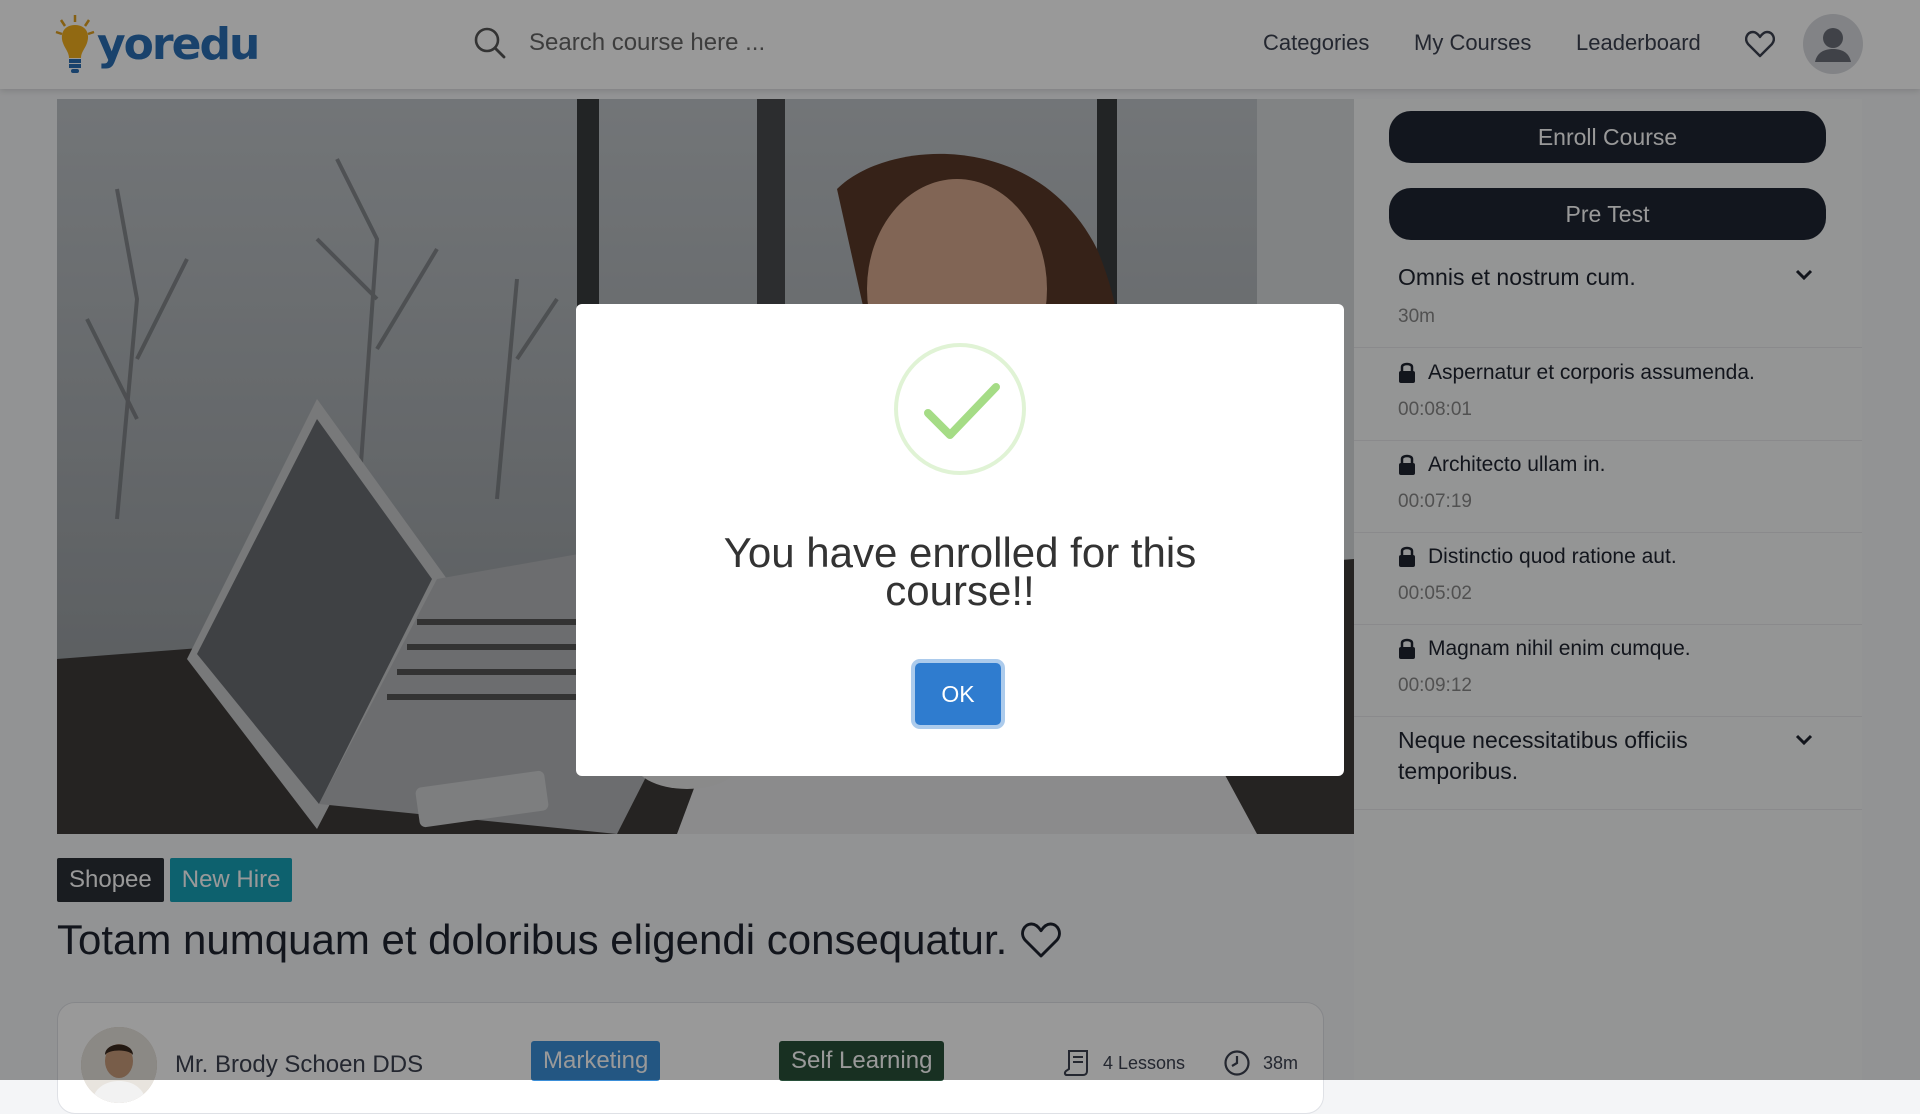  I want to click on dialog-message: You have enrolled for this course!!, so click(960, 573).